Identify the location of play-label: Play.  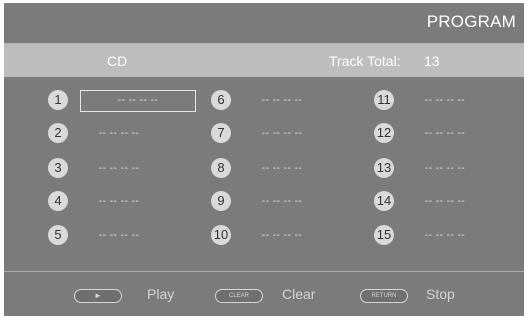
(161, 294).